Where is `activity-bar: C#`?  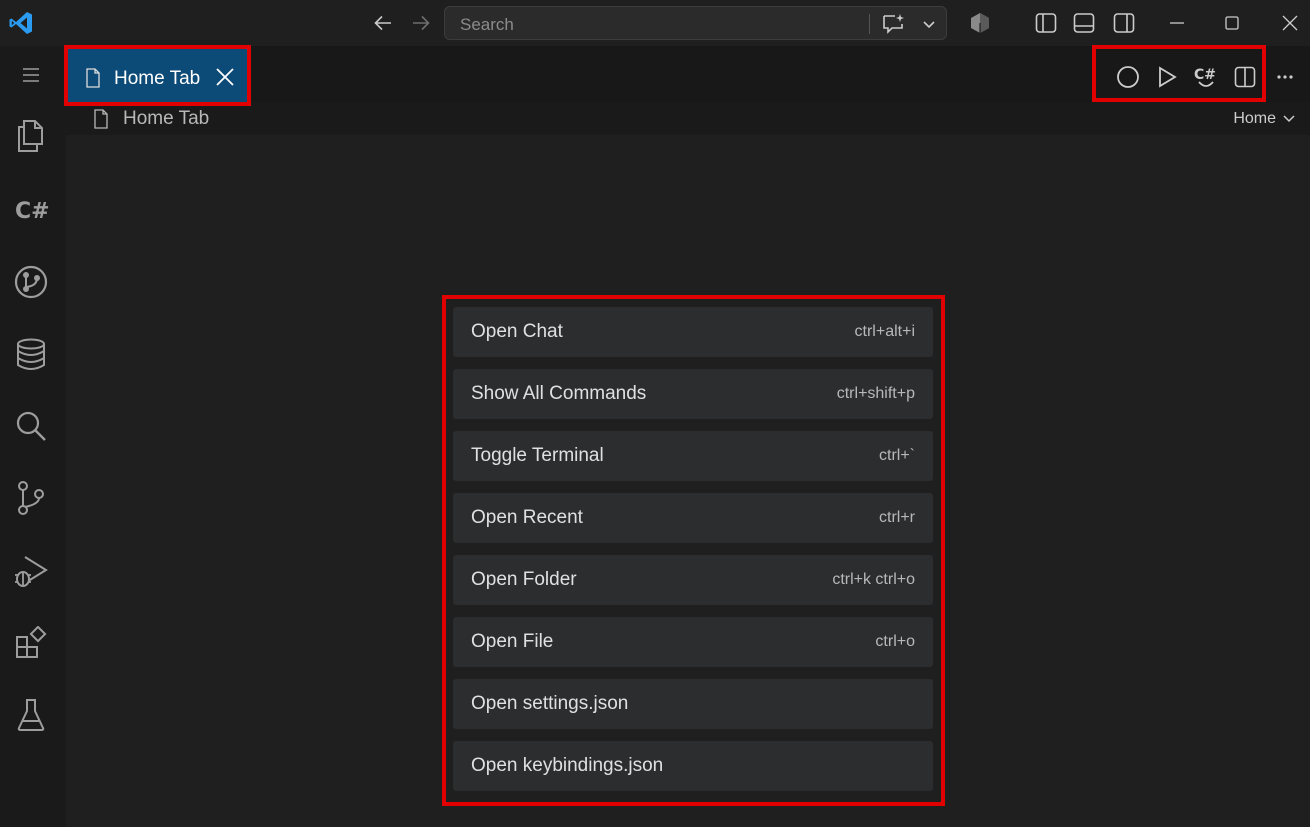 activity-bar: C# is located at coordinates (33, 436).